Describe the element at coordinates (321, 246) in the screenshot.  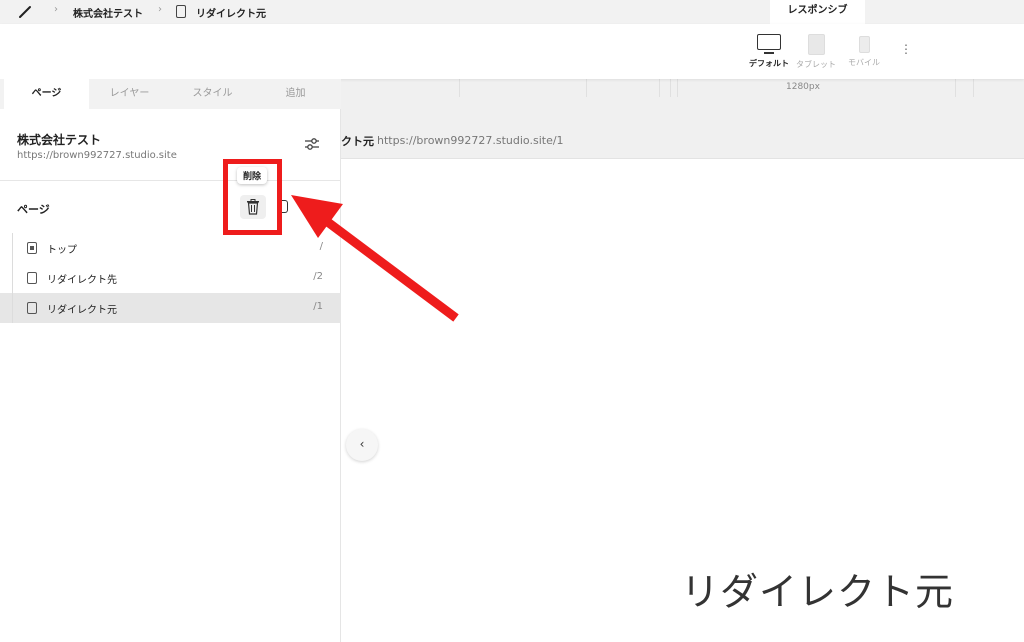
I see `page-row-path: /` at that location.